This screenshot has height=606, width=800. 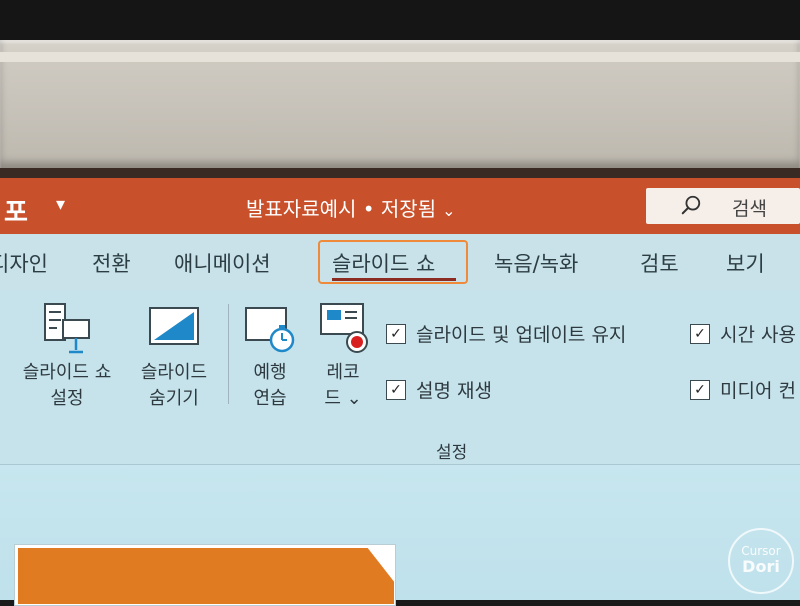 I want to click on watermark-logo: Cursor Dori, so click(x=761, y=561).